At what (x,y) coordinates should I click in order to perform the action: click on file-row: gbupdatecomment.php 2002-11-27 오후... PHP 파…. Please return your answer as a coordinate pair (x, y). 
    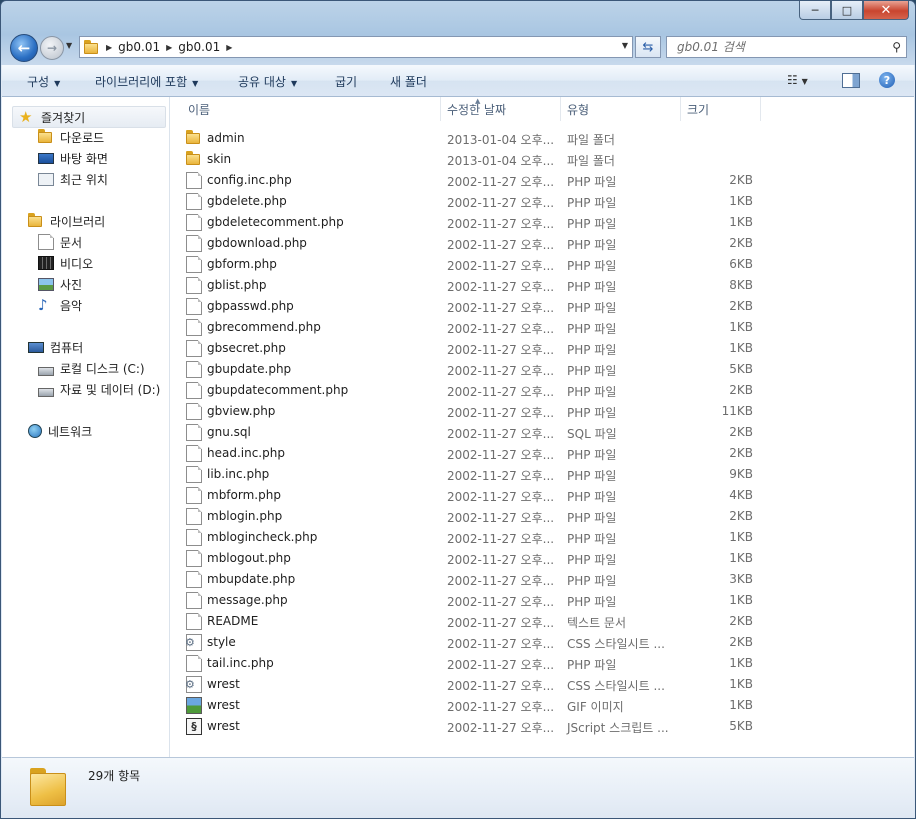
    Looking at the image, I should click on (512, 390).